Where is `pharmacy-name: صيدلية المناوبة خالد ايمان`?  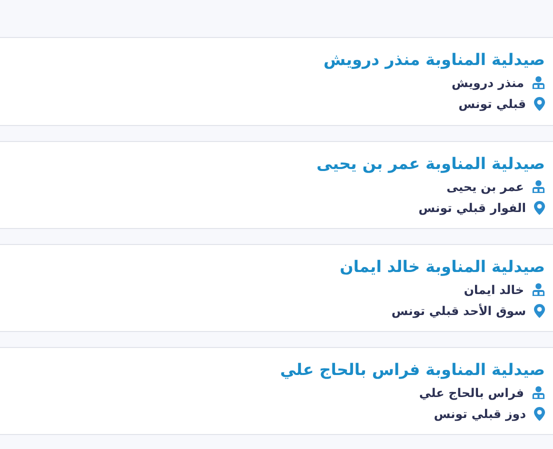 pharmacy-name: صيدلية المناوبة خالد ايمان is located at coordinates (442, 267).